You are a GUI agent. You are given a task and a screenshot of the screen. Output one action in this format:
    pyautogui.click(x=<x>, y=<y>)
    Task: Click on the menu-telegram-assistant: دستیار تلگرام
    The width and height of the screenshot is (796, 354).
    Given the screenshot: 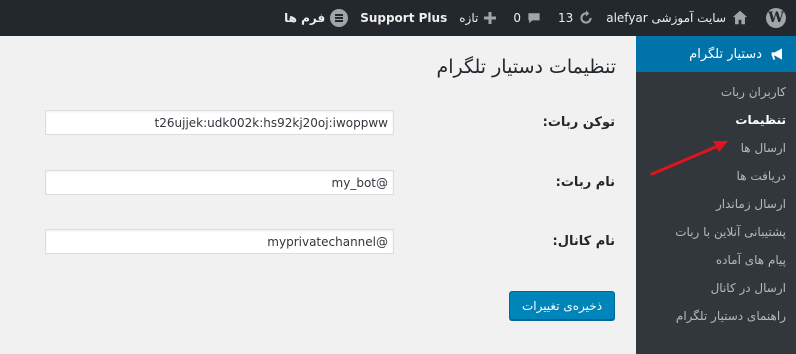 What is the action you would take?
    pyautogui.click(x=712, y=54)
    